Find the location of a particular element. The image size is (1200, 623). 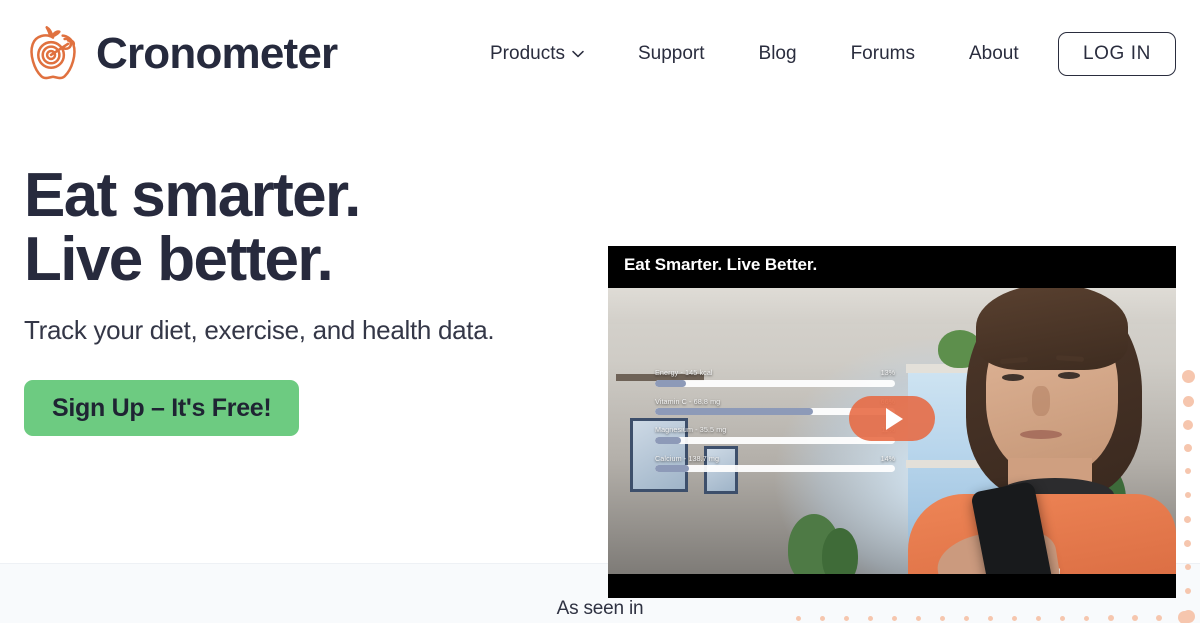

login-button: LOG IN is located at coordinates (1117, 54).